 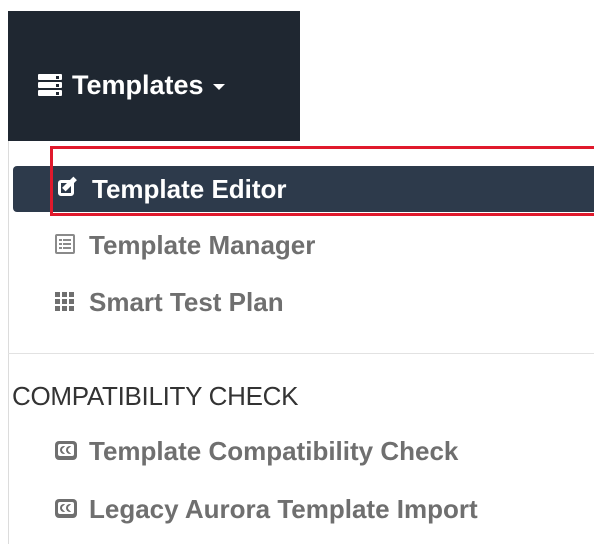 What do you see at coordinates (8, 342) in the screenshot?
I see `dropdown-border` at bounding box center [8, 342].